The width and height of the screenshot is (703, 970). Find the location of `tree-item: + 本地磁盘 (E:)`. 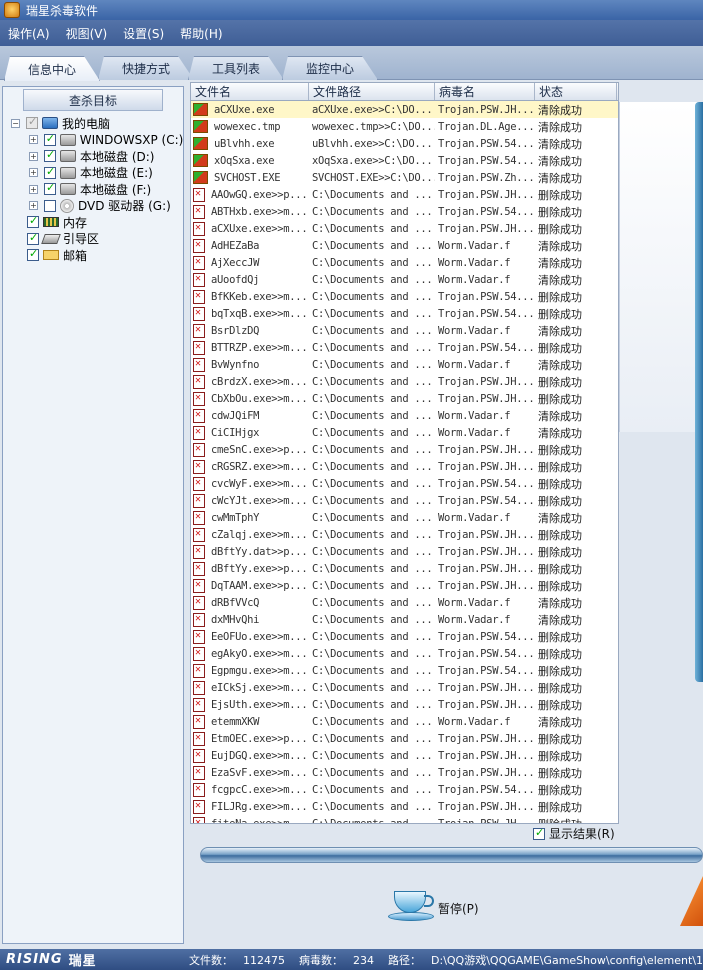

tree-item: + 本地磁盘 (E:) is located at coordinates (93, 173).